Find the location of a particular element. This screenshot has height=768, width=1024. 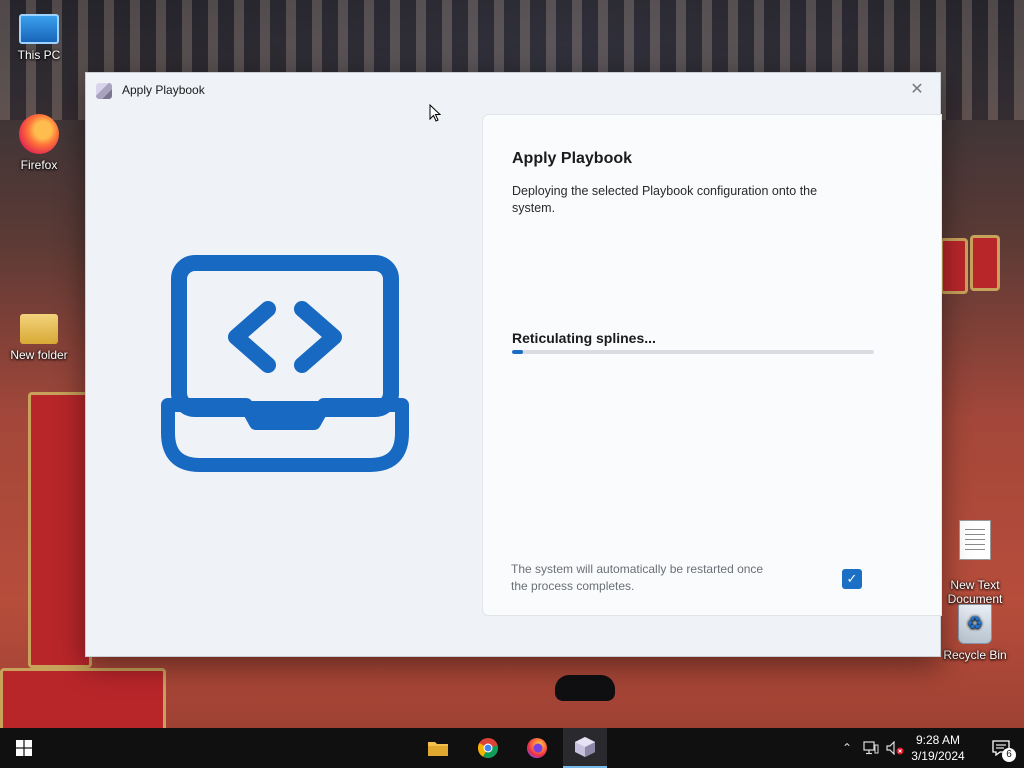

desktop-icon-label: This PC is located at coordinates (39, 55).